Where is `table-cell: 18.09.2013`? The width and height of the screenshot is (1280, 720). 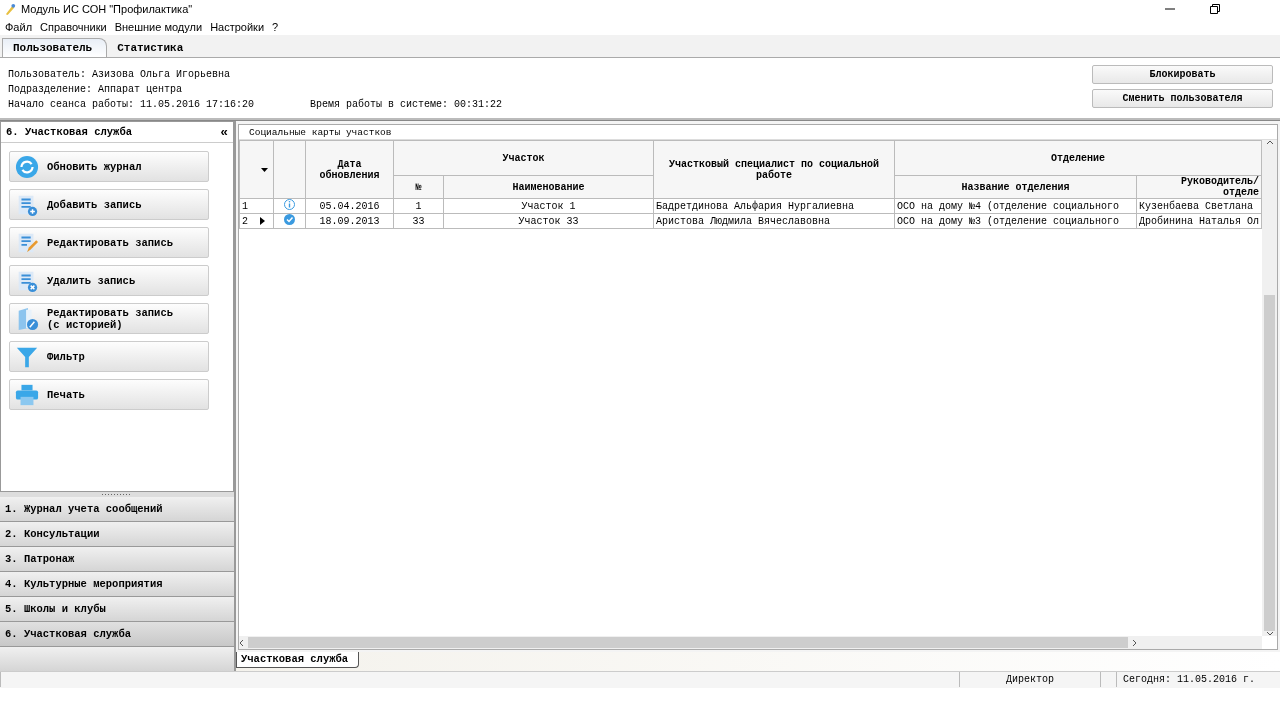
table-cell: 18.09.2013 is located at coordinates (349, 221).